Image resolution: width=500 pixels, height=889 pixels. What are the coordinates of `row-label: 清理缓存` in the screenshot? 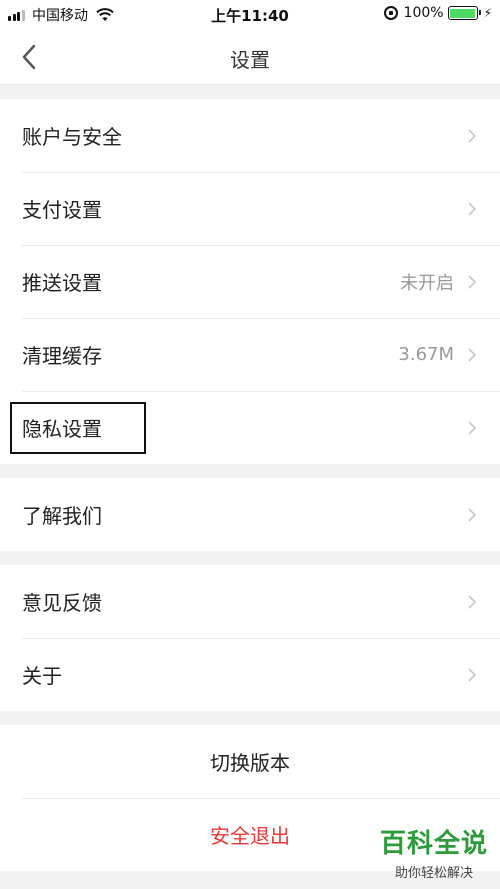 It's located at (62, 356).